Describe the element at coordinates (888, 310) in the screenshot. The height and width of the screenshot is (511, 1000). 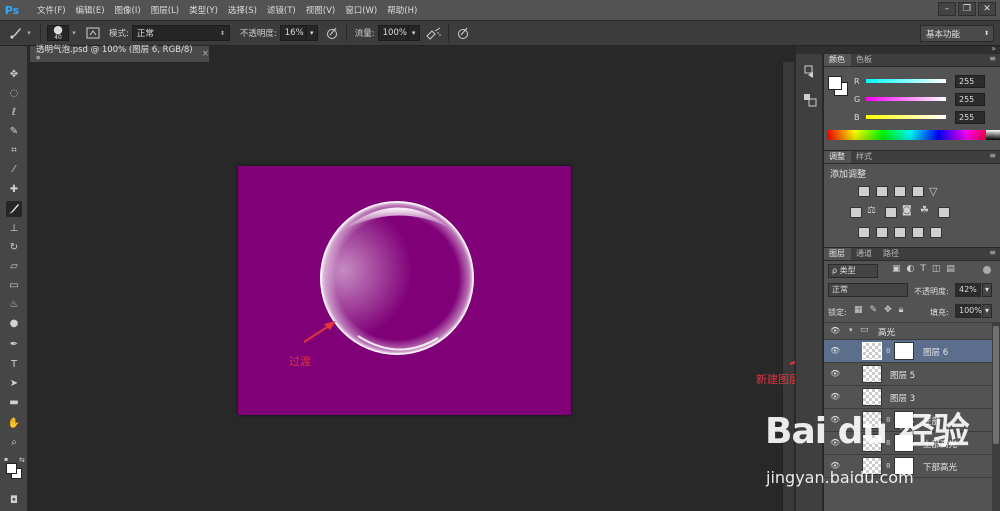
I see `lock-position-icon: ✥` at that location.